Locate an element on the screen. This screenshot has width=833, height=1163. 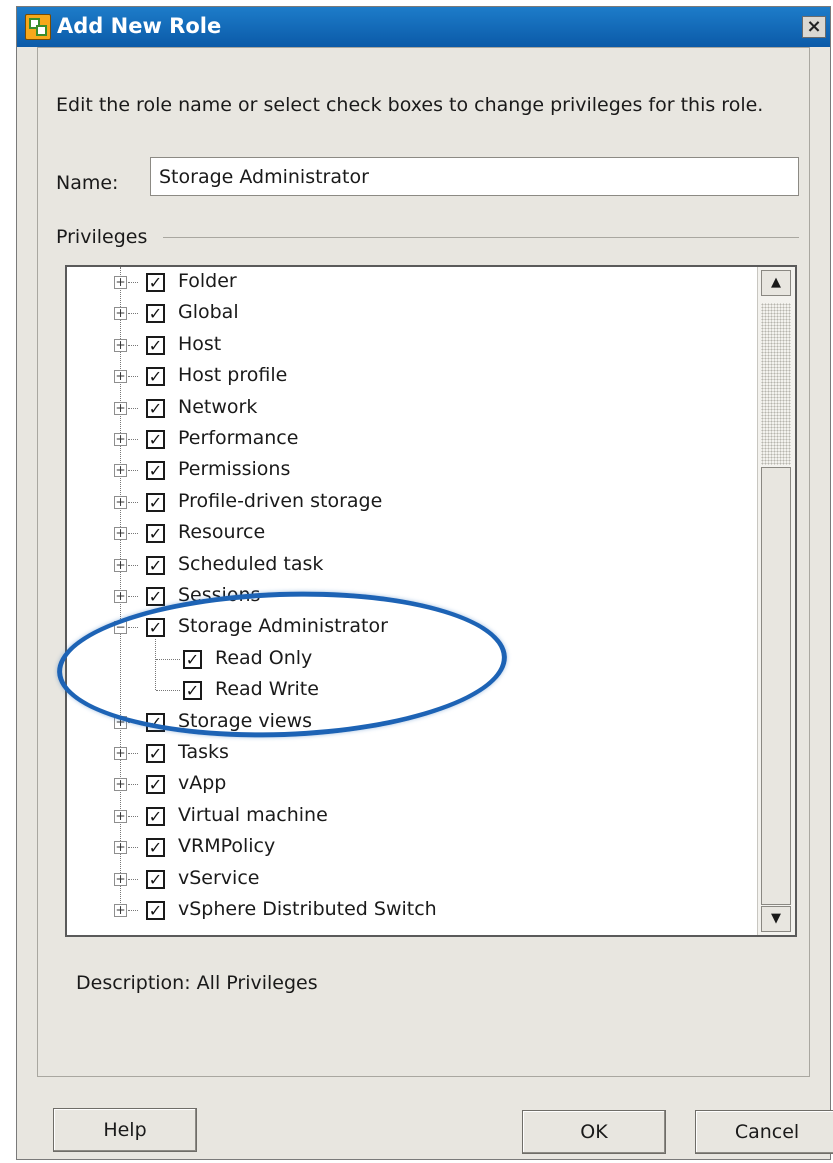
tree-item: + ✓ vService is located at coordinates (407, 880).